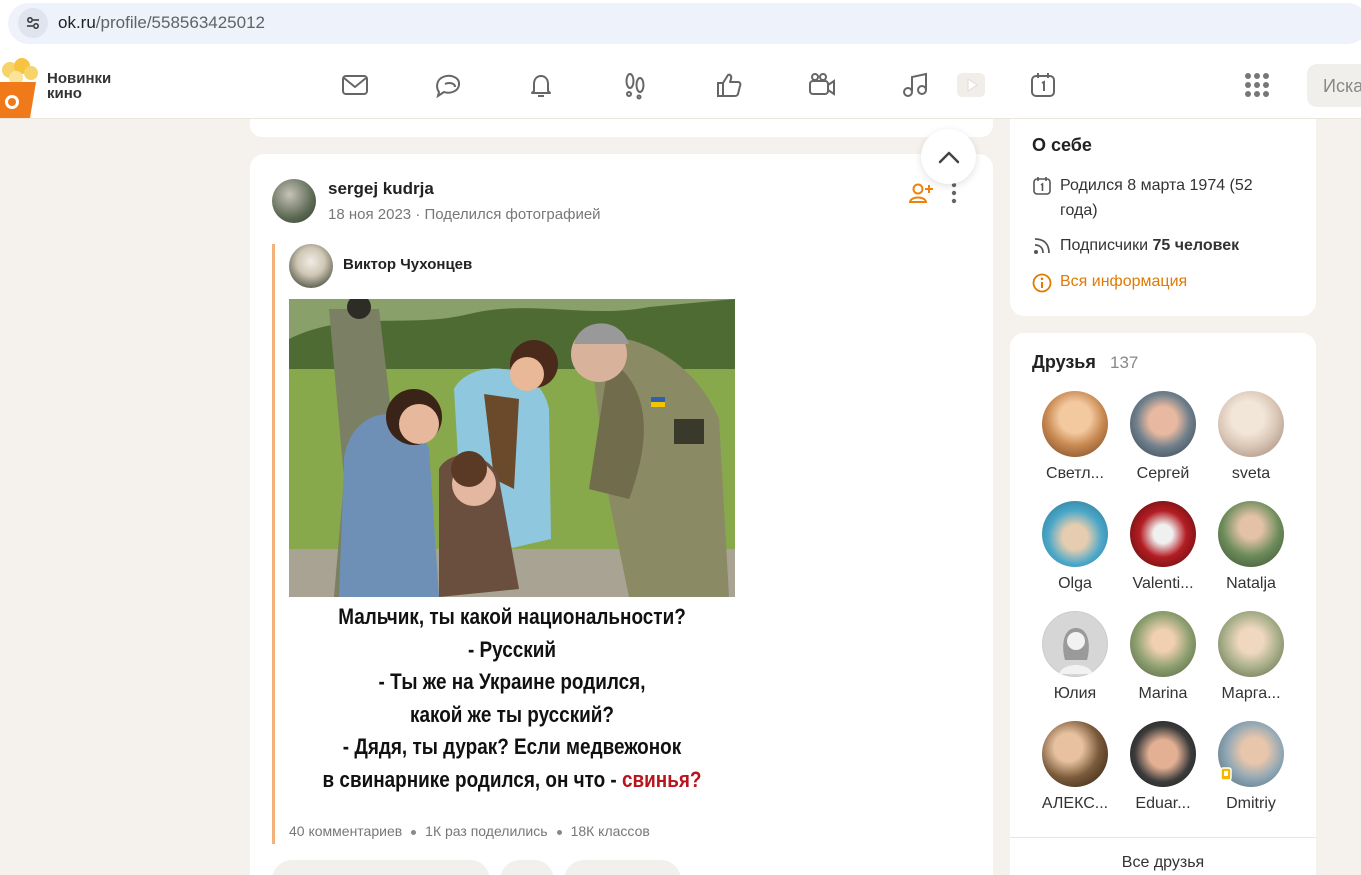 The image size is (1361, 875). Describe the element at coordinates (79, 78) in the screenshot. I see `promo-line1: Новинки` at that location.